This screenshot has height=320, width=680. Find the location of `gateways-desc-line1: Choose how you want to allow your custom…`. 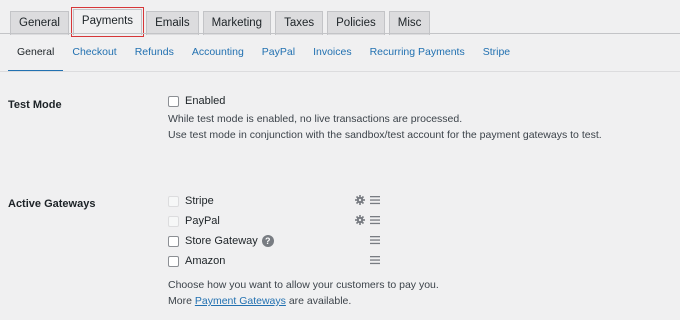

gateways-desc-line1: Choose how you want to allow your custom… is located at coordinates (303, 285).